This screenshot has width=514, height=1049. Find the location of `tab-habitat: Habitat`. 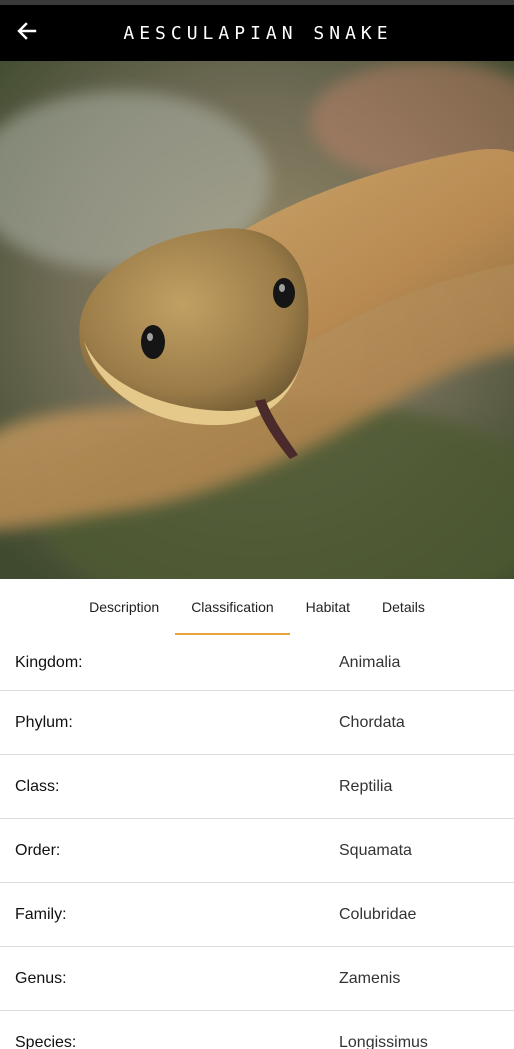

tab-habitat: Habitat is located at coordinates (328, 607).